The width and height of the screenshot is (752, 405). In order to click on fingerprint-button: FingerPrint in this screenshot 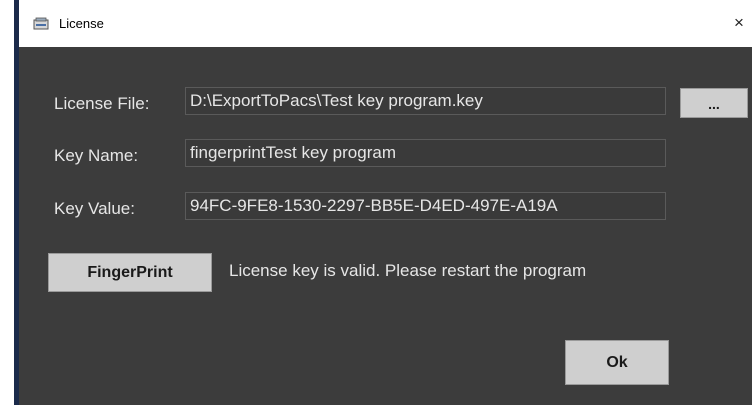, I will do `click(130, 272)`.